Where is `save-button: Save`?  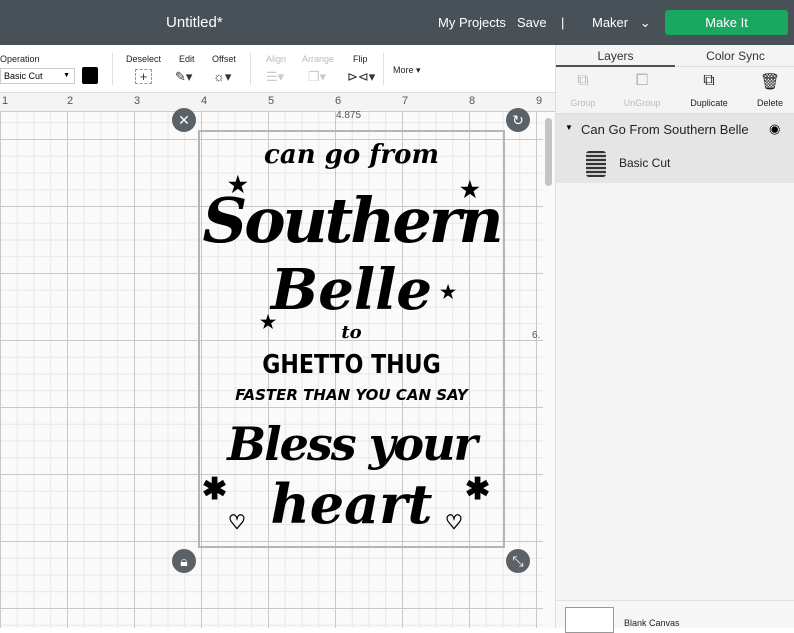
save-button: Save is located at coordinates (532, 22).